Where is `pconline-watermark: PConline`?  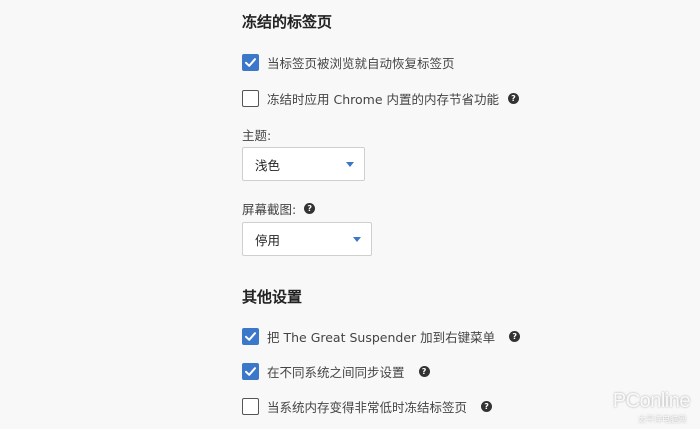
pconline-watermark: PConline is located at coordinates (651, 401).